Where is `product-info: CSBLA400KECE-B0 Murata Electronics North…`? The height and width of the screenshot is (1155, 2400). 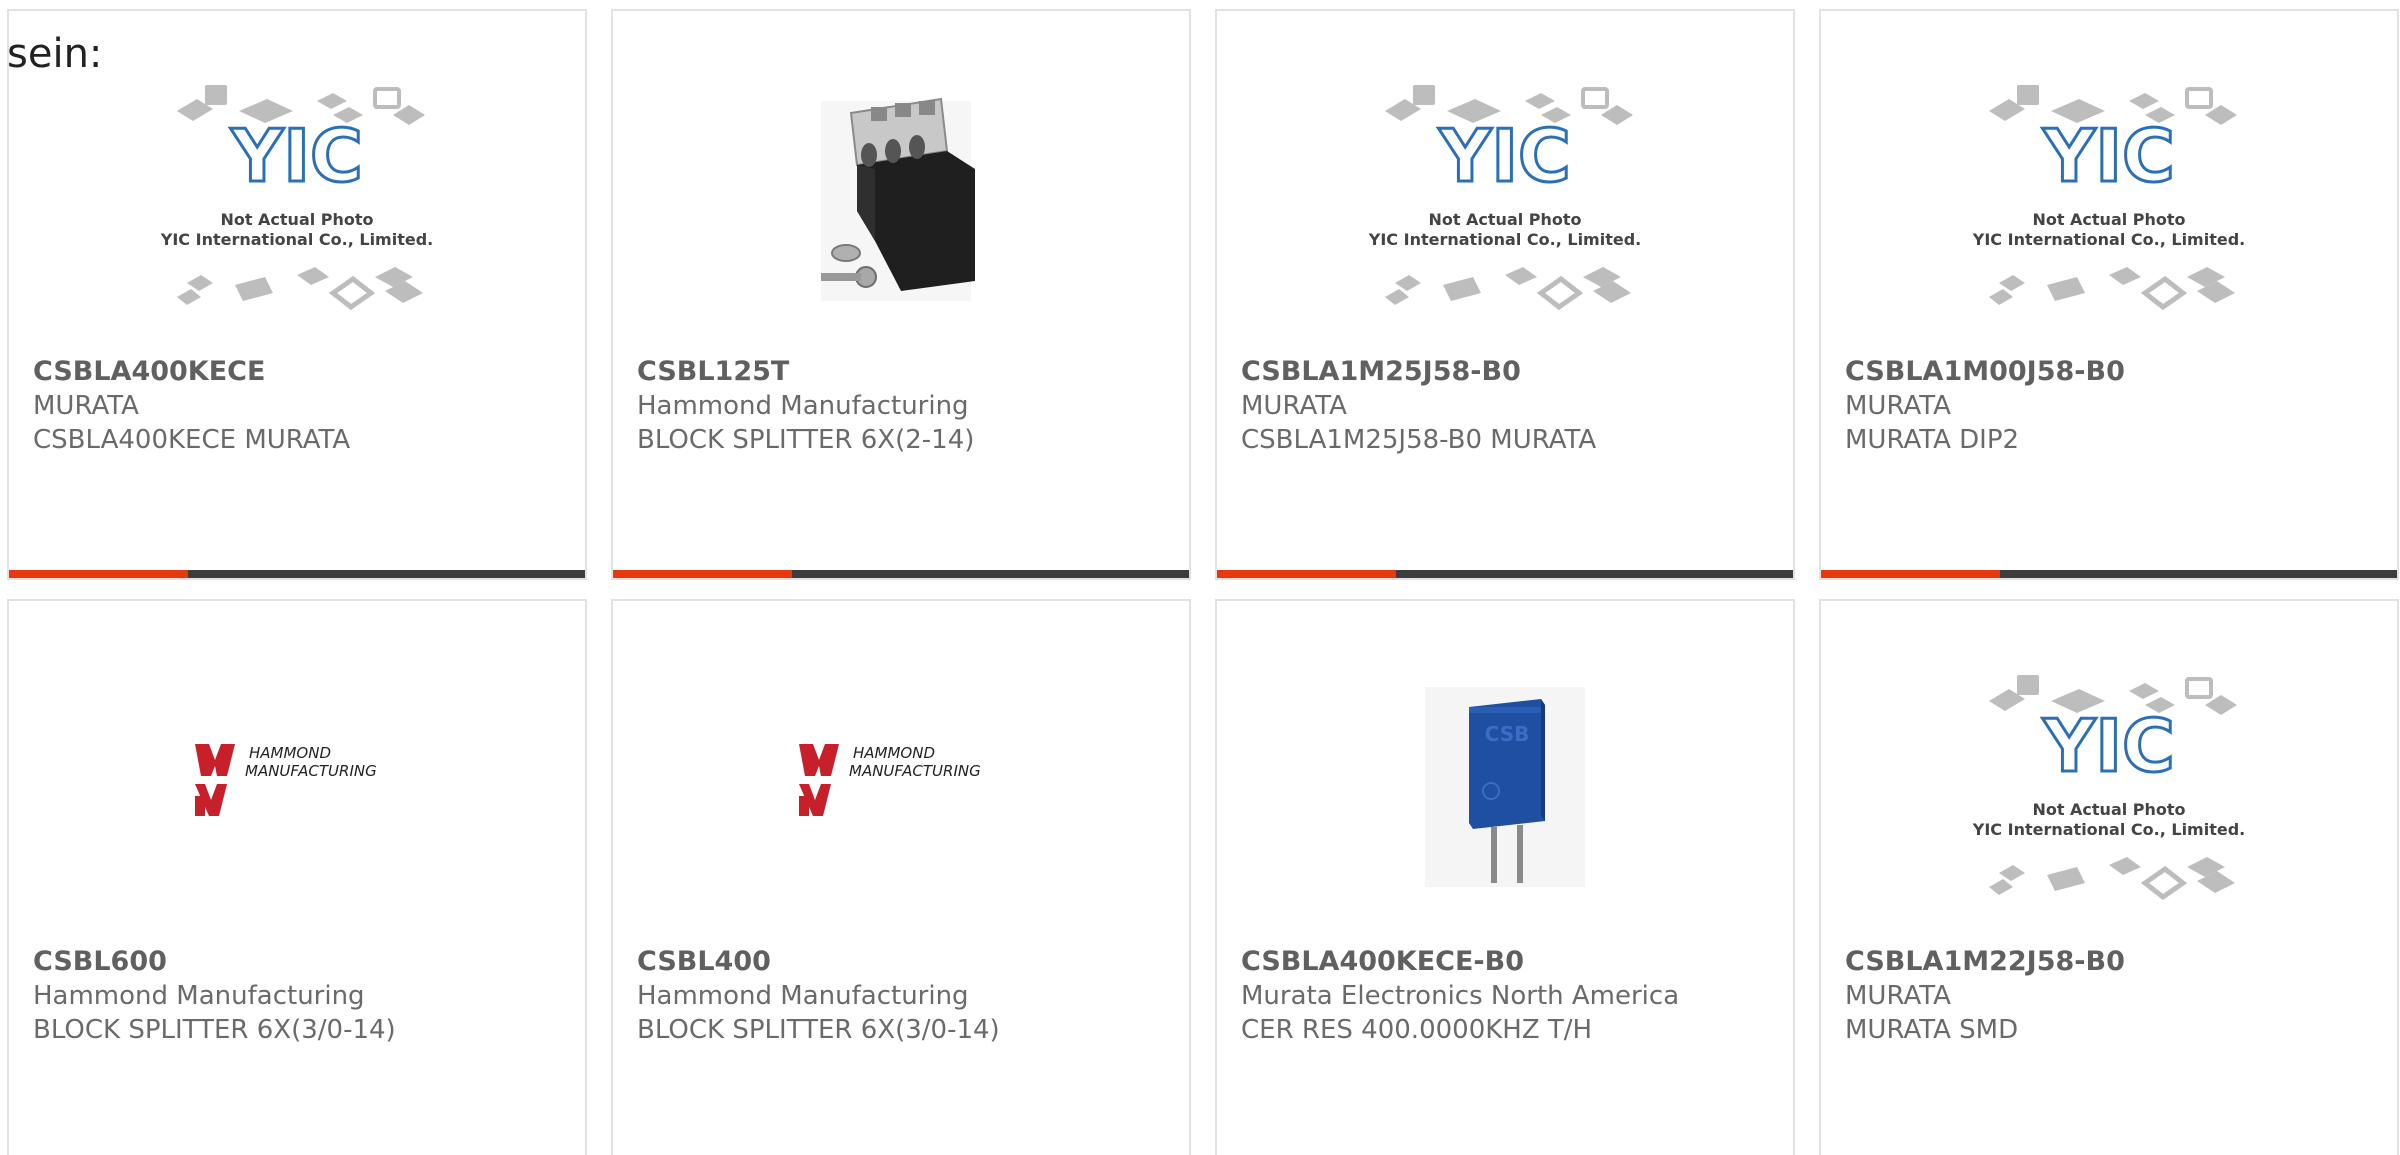
product-info: CSBLA400KECE-B0 Murata Electronics North… is located at coordinates (1509, 996).